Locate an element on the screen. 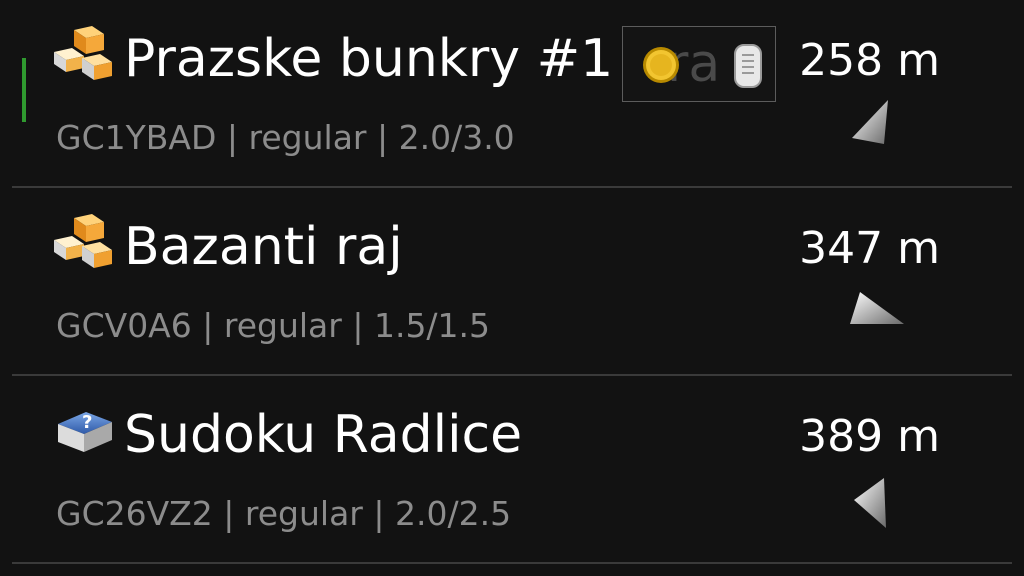  cache-details: GC26VZ2 | regular | 2.0/2.5 is located at coordinates (283, 514).